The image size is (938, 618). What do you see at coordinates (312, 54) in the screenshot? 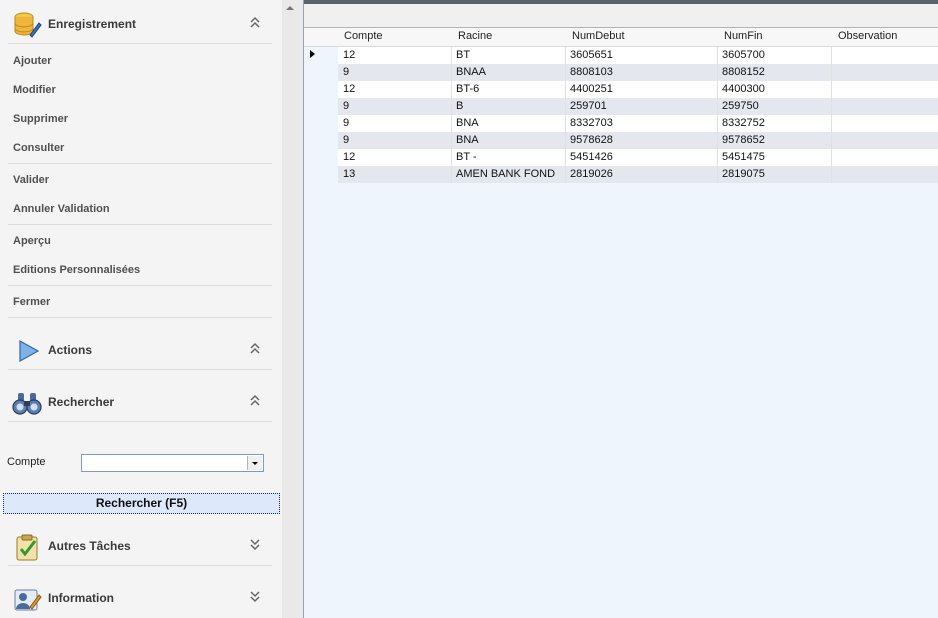
I see `current-row-indicator-icon` at bounding box center [312, 54].